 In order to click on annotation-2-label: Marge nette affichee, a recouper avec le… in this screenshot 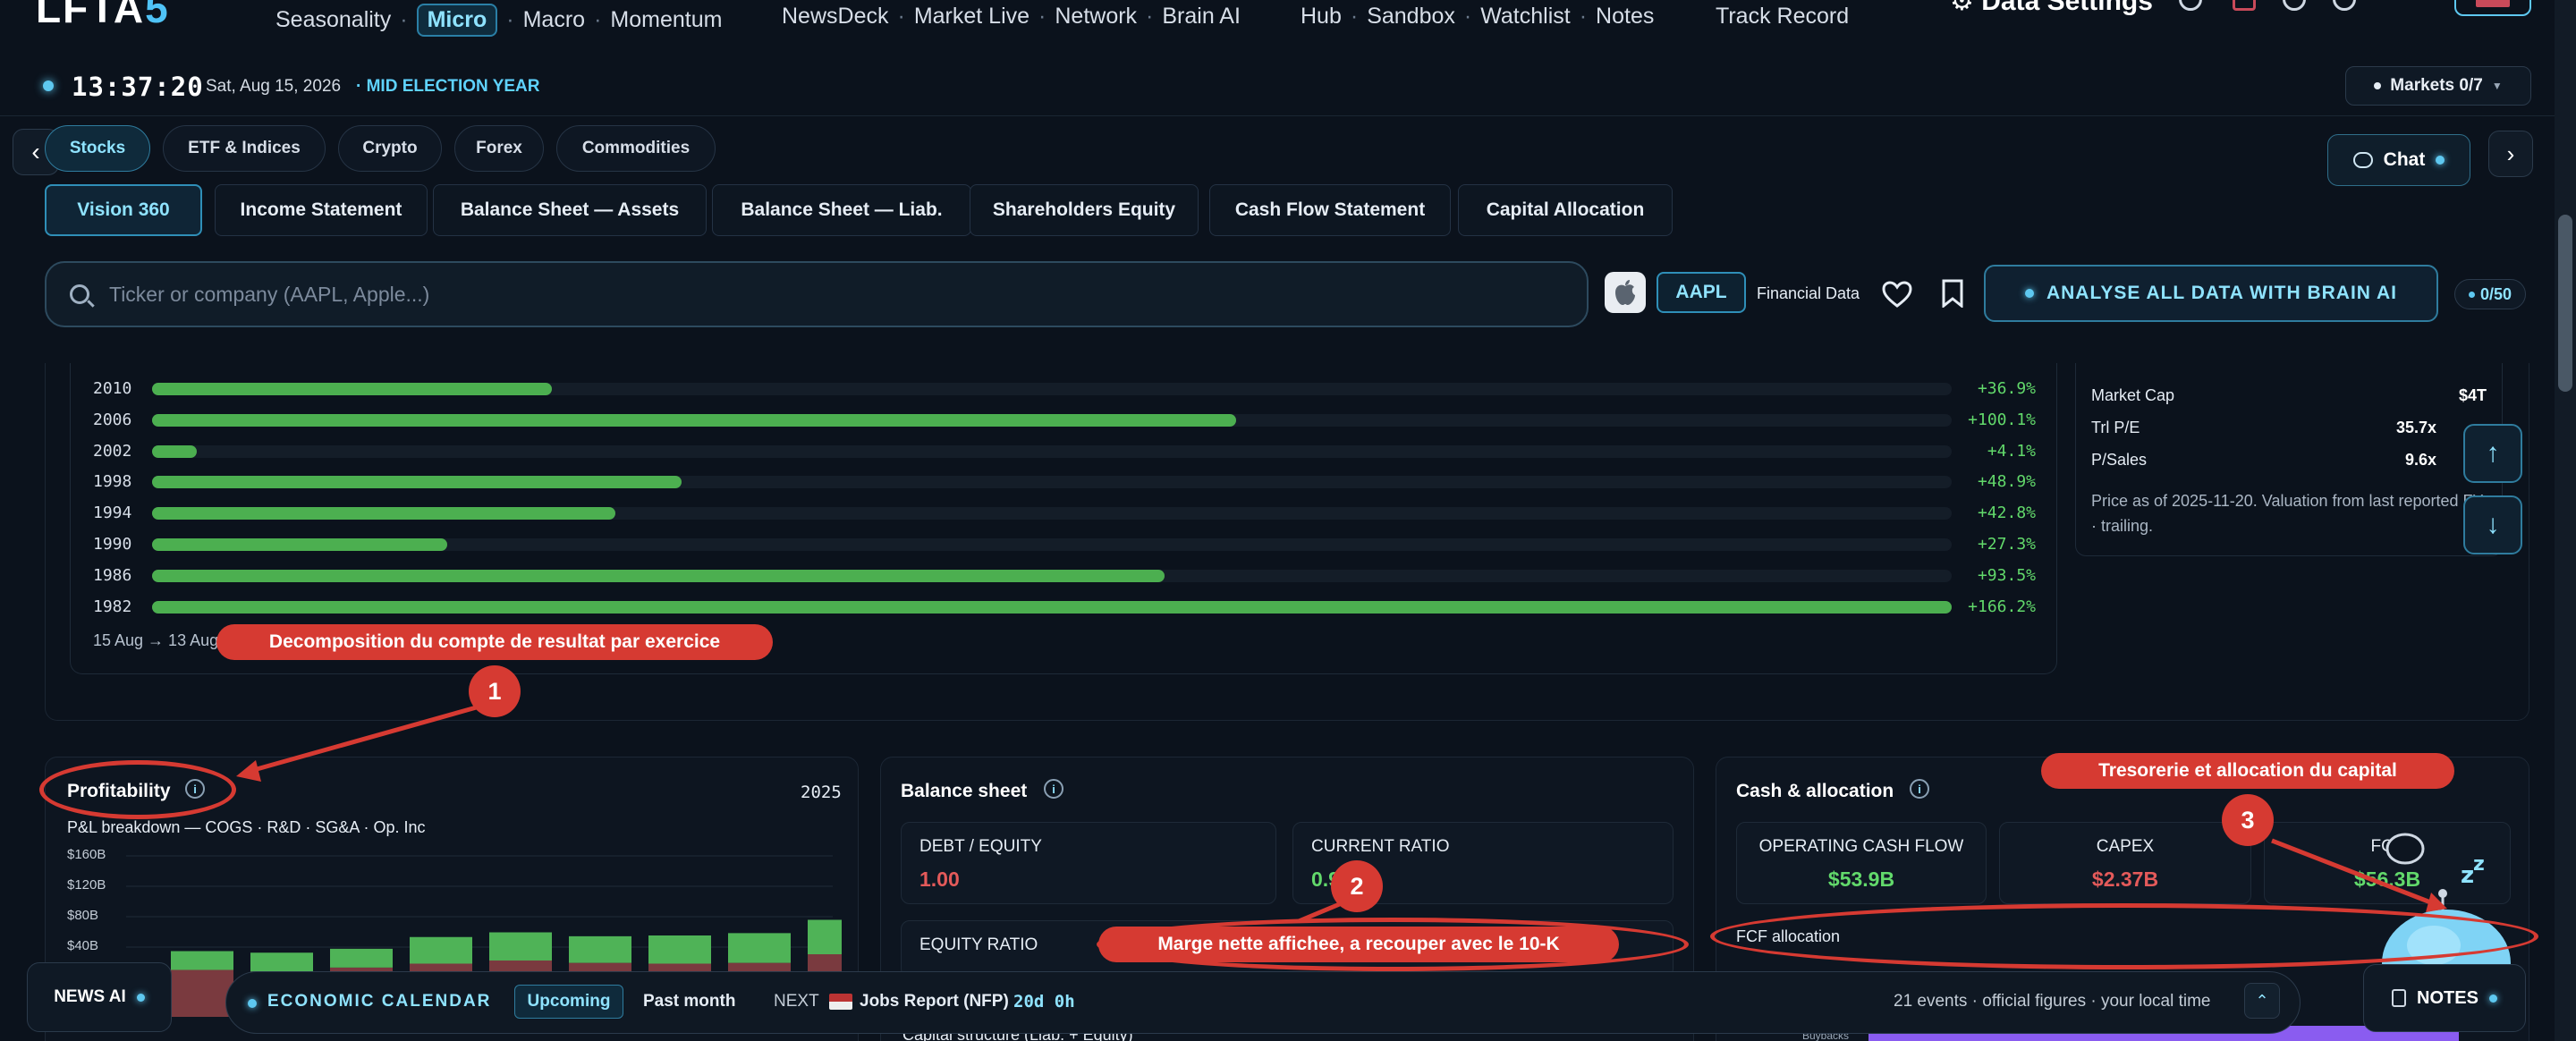, I will do `click(1358, 945)`.